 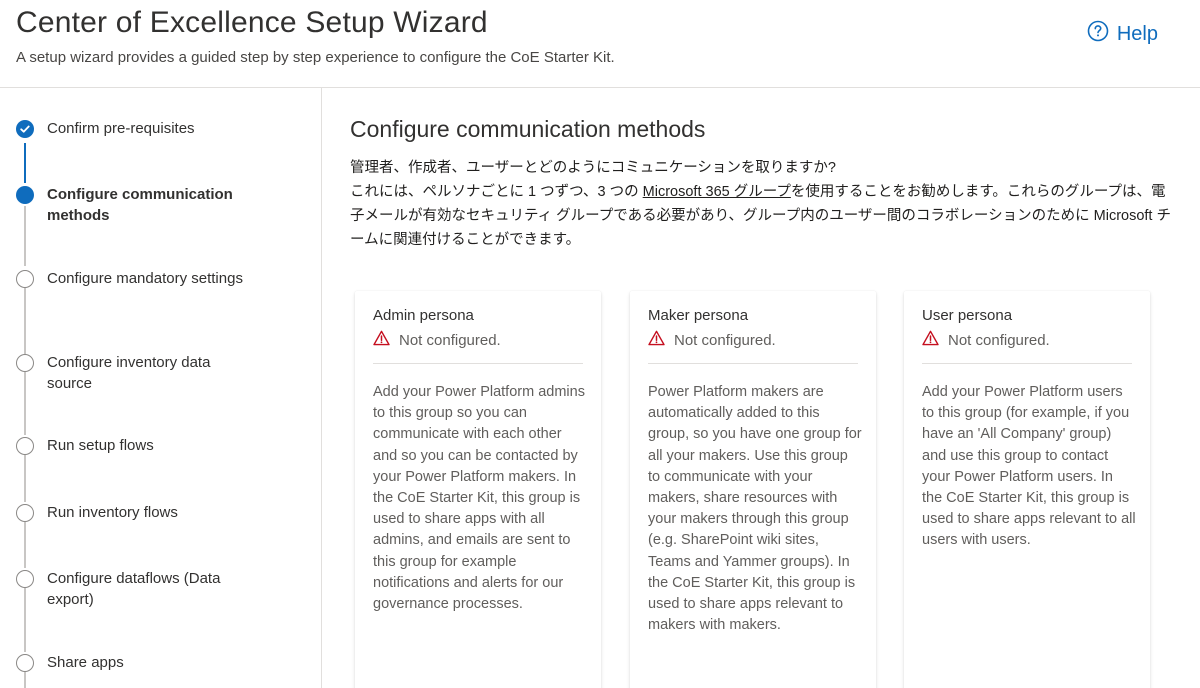 I want to click on section-title: Configure communication methods, so click(x=528, y=129).